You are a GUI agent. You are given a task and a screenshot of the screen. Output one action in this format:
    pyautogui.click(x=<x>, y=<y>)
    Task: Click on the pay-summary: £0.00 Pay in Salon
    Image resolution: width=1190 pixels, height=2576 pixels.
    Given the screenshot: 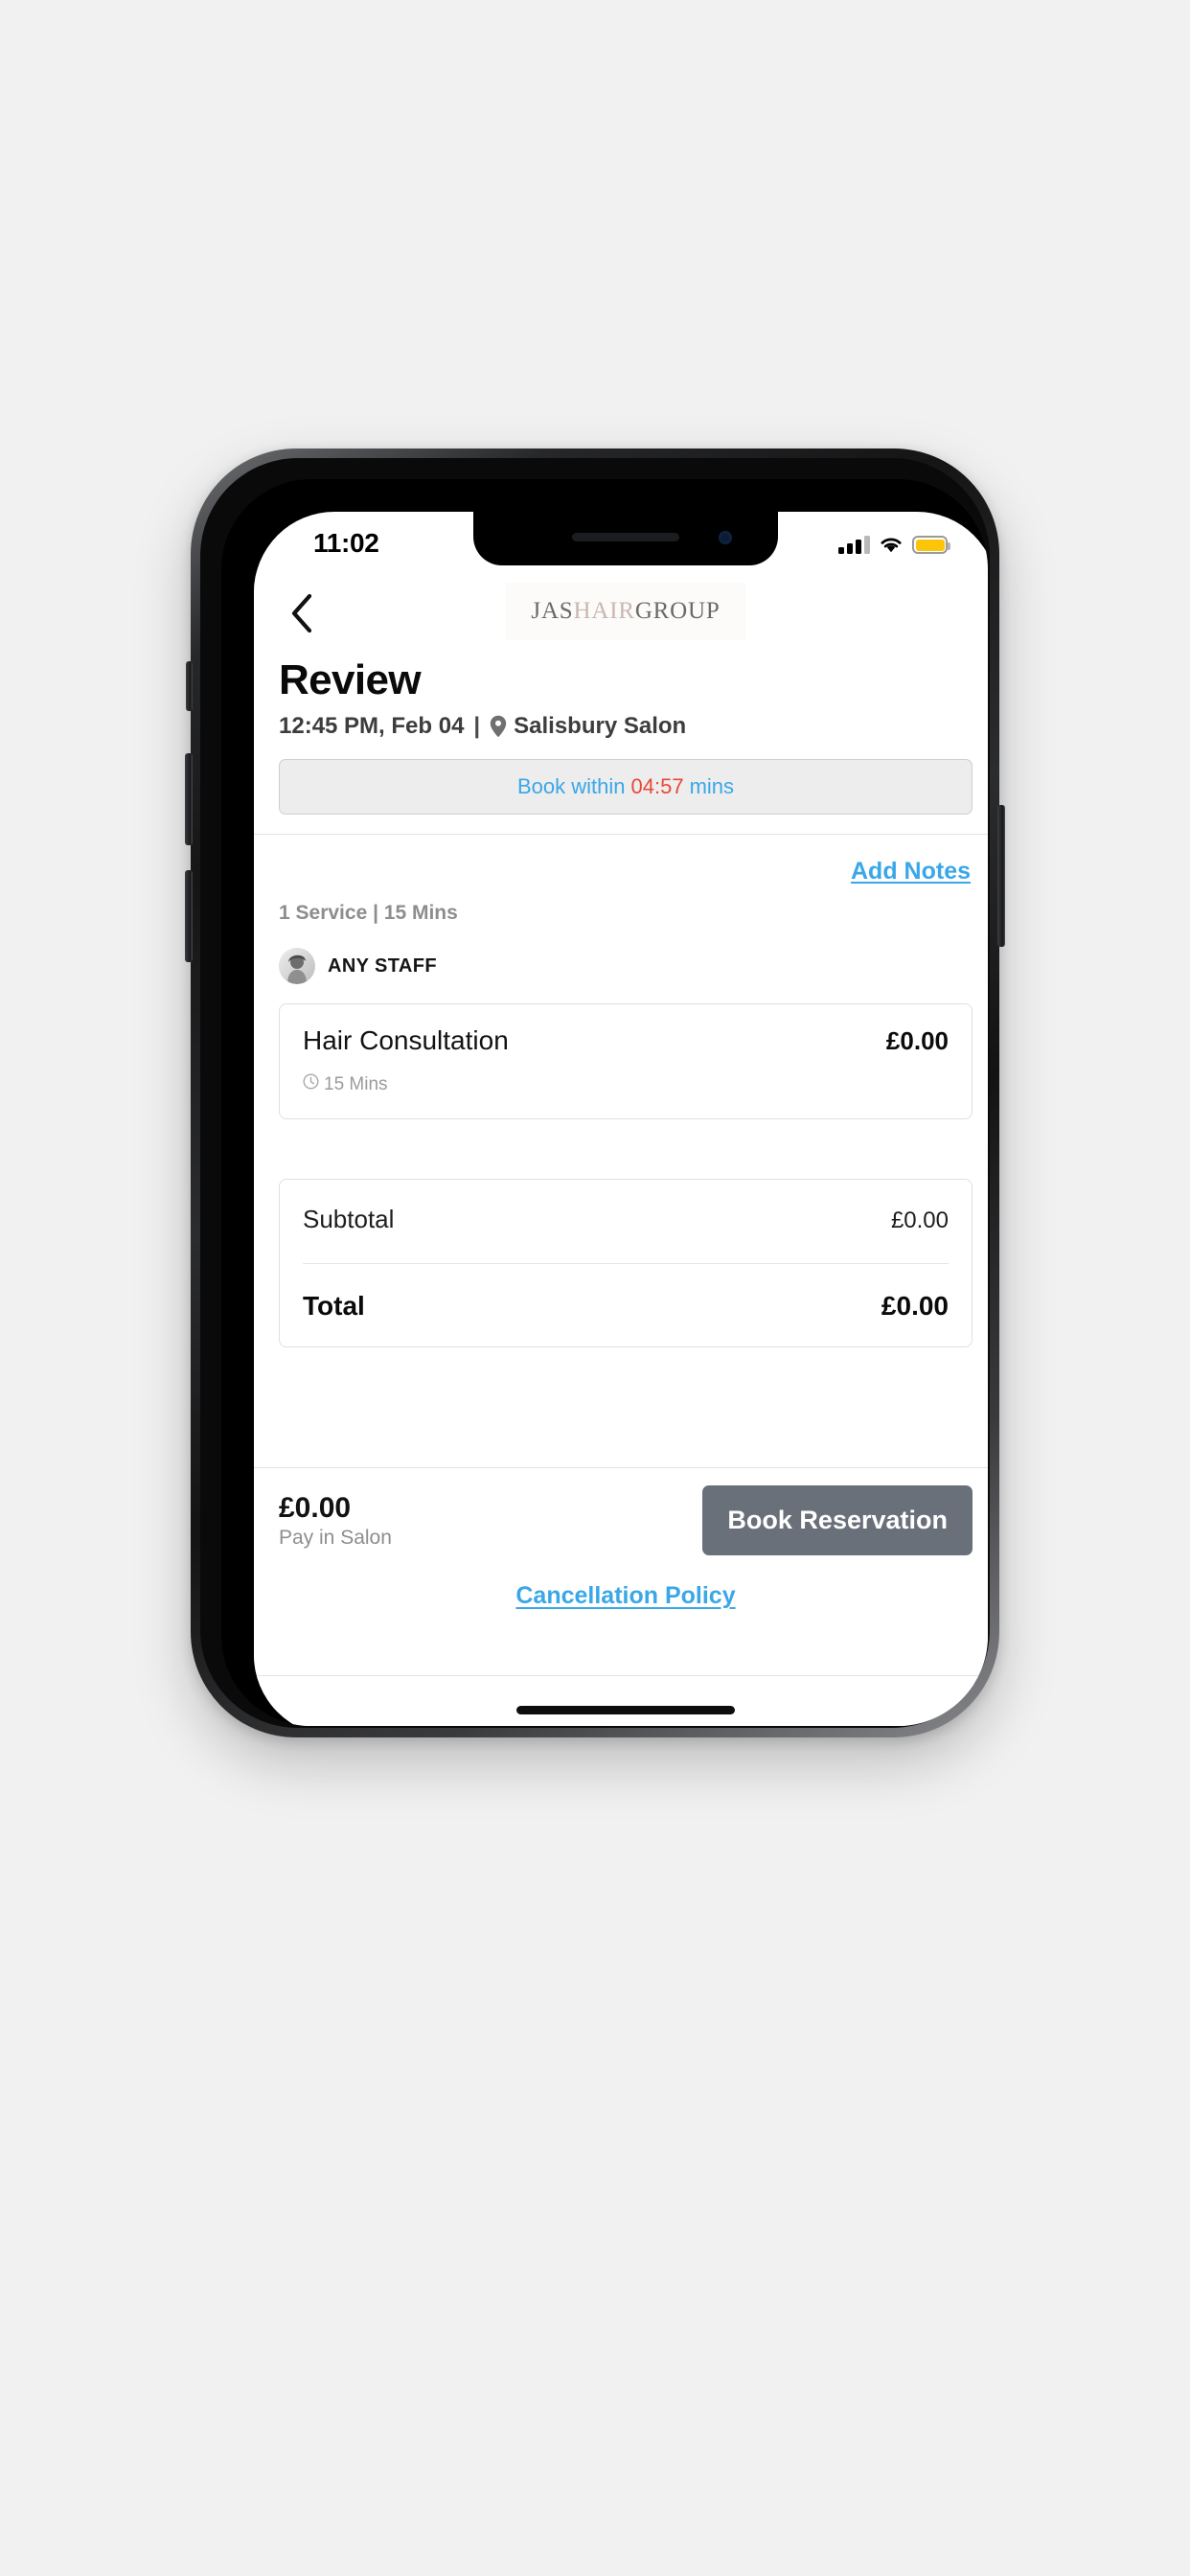 What is the action you would take?
    pyautogui.click(x=335, y=1521)
    